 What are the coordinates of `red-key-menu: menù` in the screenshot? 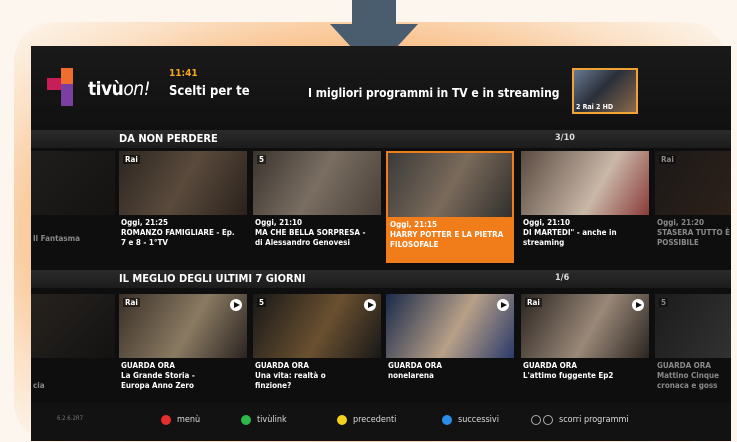 It's located at (180, 420).